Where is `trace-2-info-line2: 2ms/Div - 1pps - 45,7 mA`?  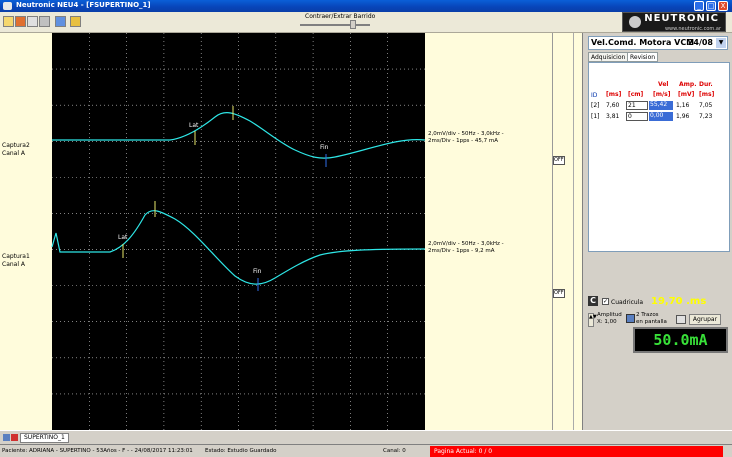
trace-2-info-line2: 2ms/Div - 1pps - 45,7 mA is located at coordinates (463, 141).